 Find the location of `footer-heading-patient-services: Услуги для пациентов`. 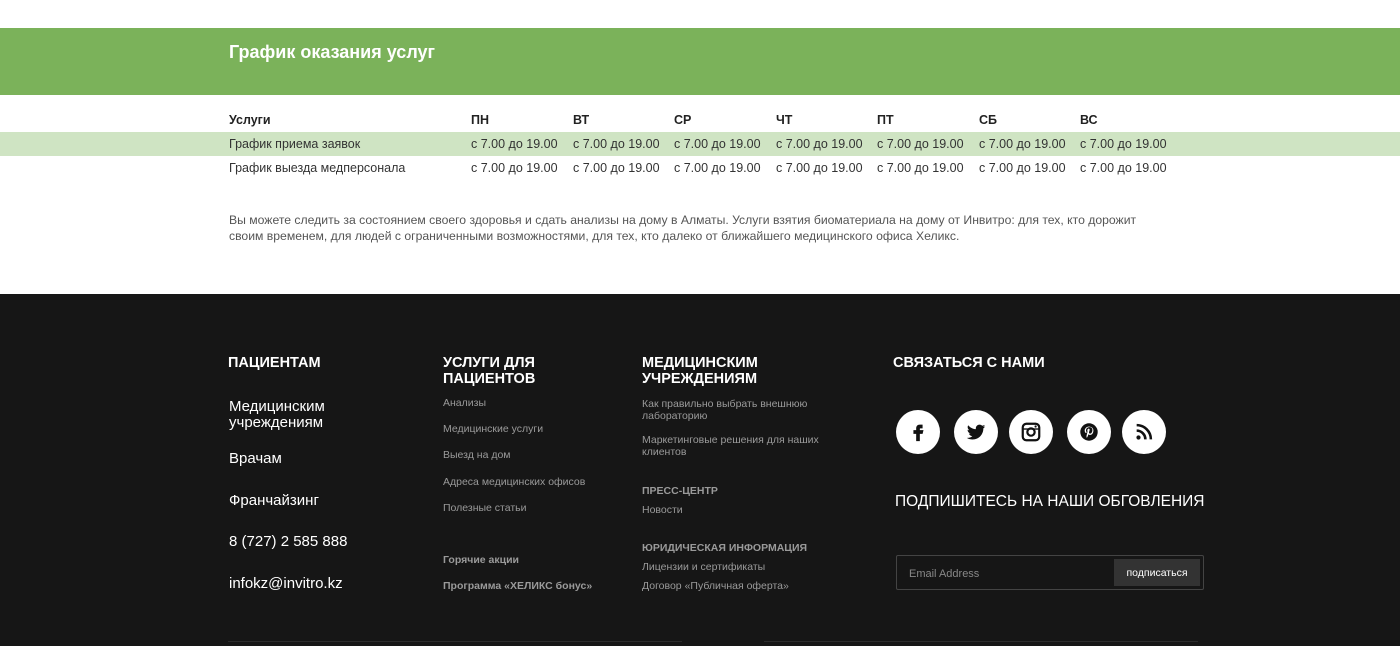

footer-heading-patient-services: Услуги для пациентов is located at coordinates (489, 371).